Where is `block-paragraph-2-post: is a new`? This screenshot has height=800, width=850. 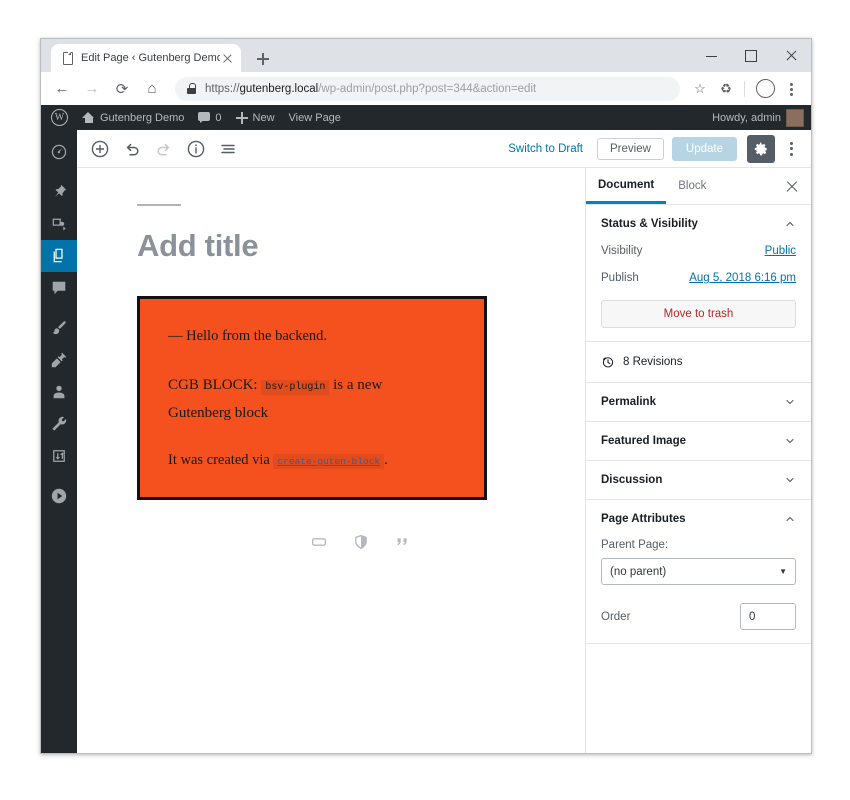 block-paragraph-2-post: is a new is located at coordinates (356, 384).